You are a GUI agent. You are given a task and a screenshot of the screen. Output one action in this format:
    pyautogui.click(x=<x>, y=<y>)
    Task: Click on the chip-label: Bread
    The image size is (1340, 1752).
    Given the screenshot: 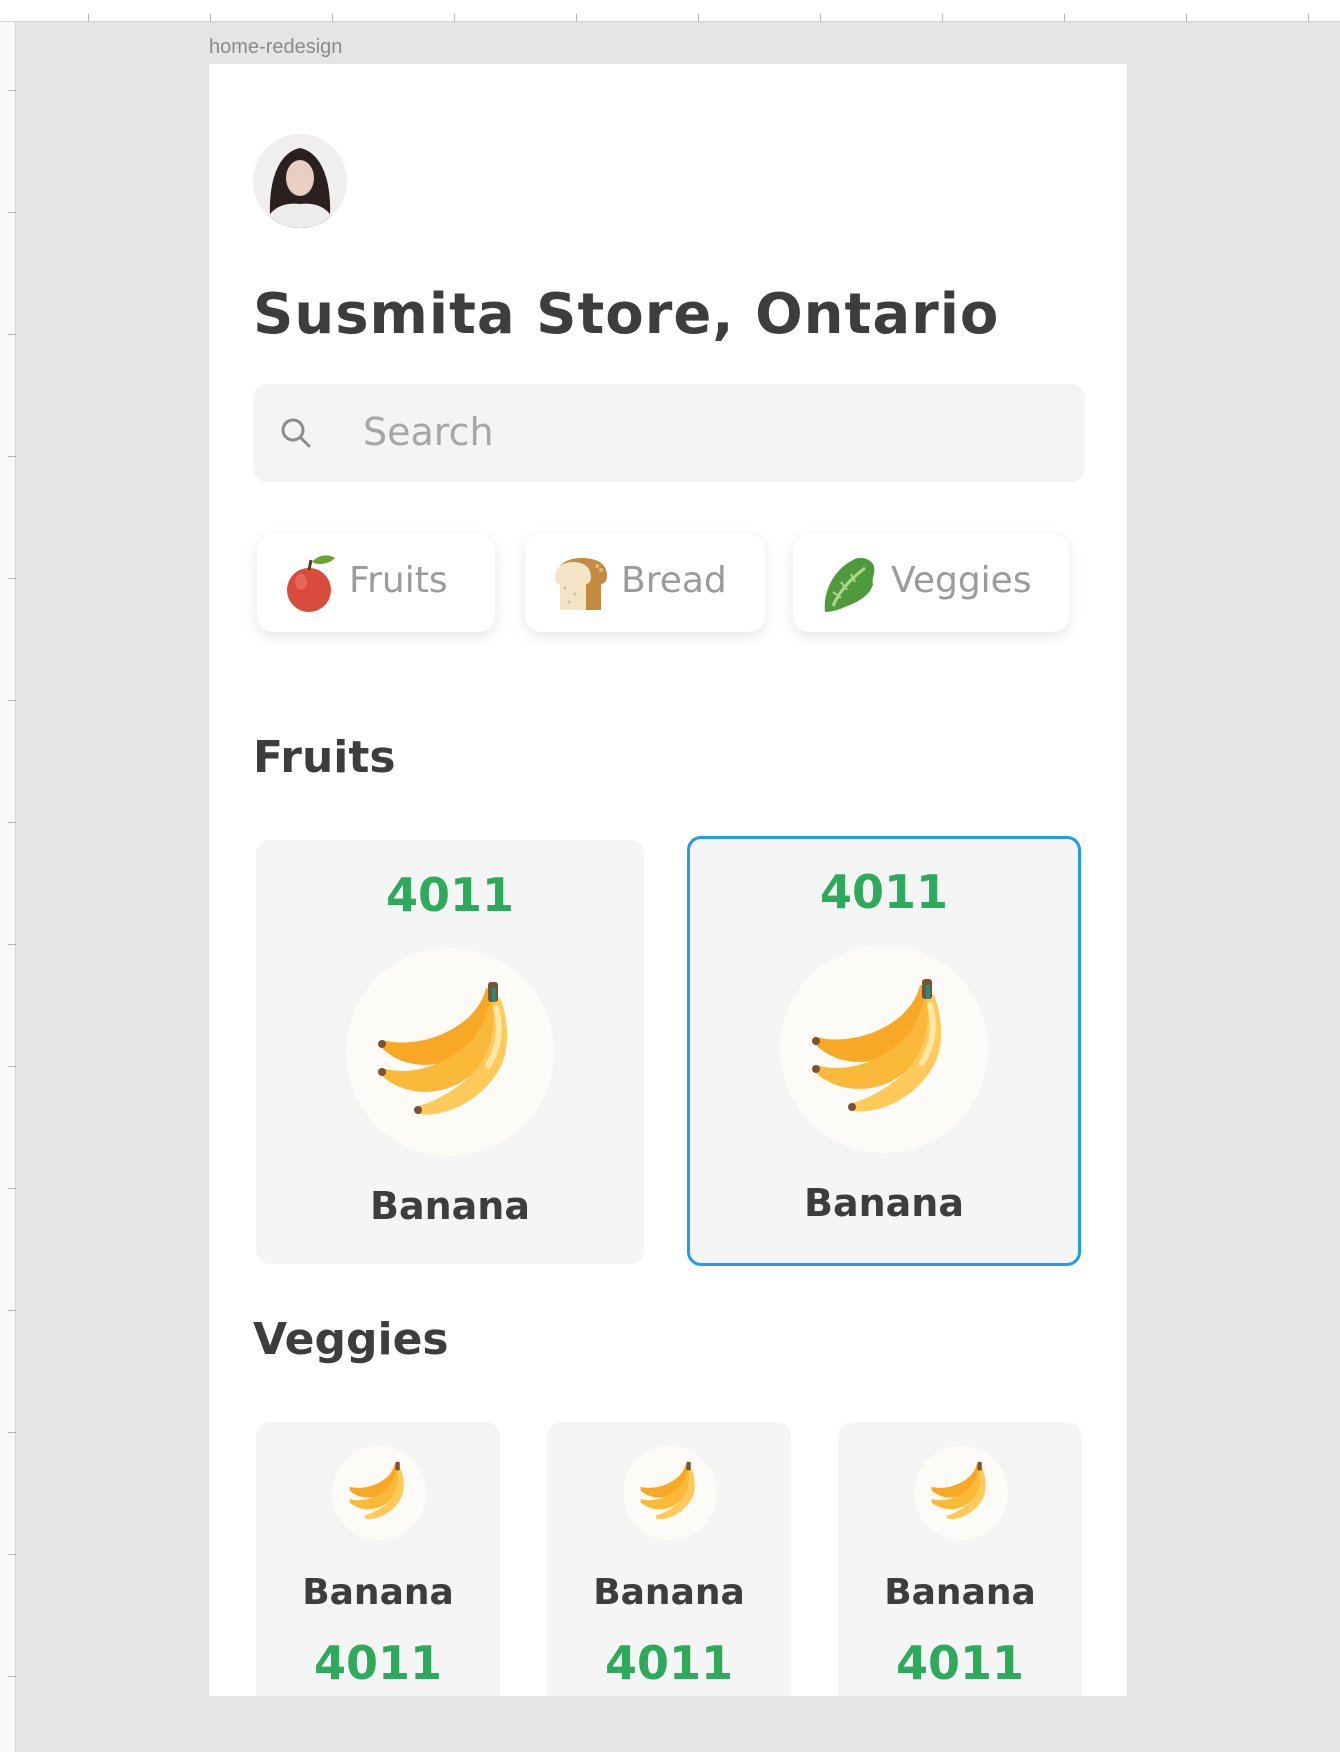 What is the action you would take?
    pyautogui.click(x=674, y=580)
    